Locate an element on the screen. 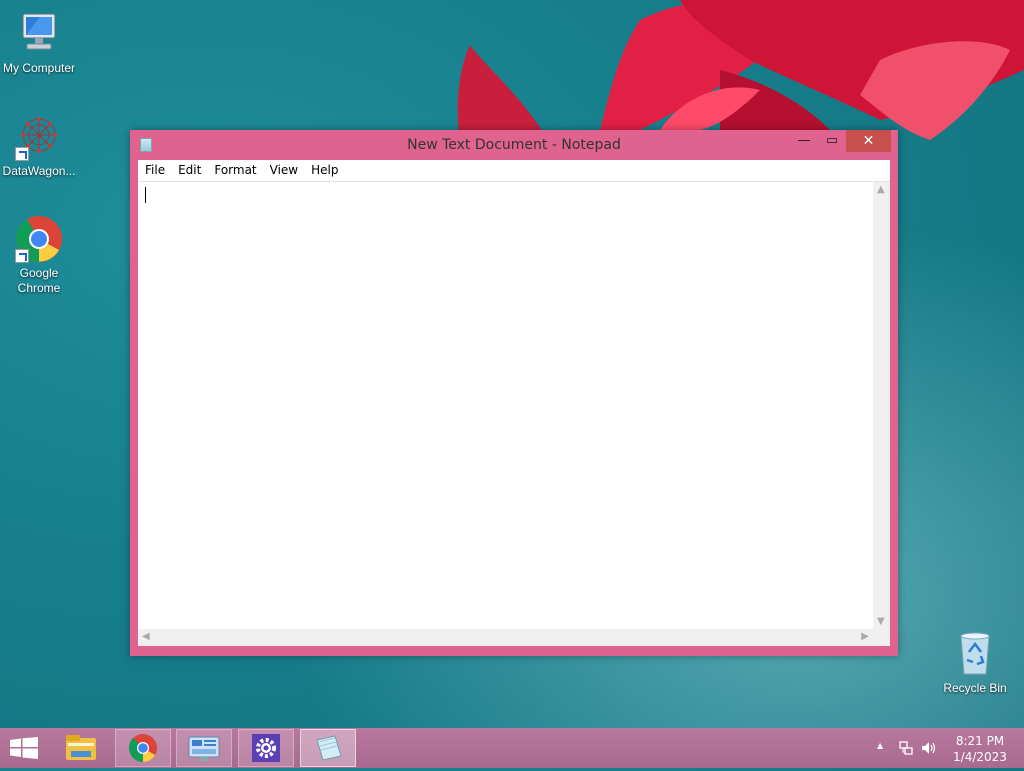 This screenshot has width=1024, height=771. taskbar: ▲ 8:21 PM 1/4/2023 is located at coordinates (512, 748).